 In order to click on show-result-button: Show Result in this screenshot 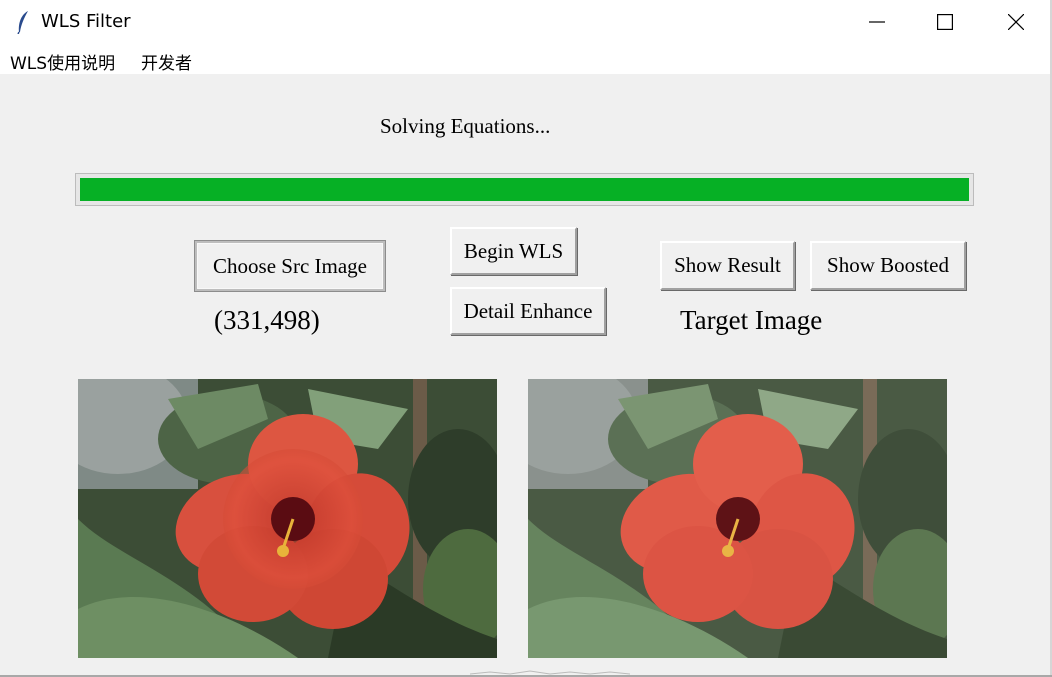, I will do `click(727, 265)`.